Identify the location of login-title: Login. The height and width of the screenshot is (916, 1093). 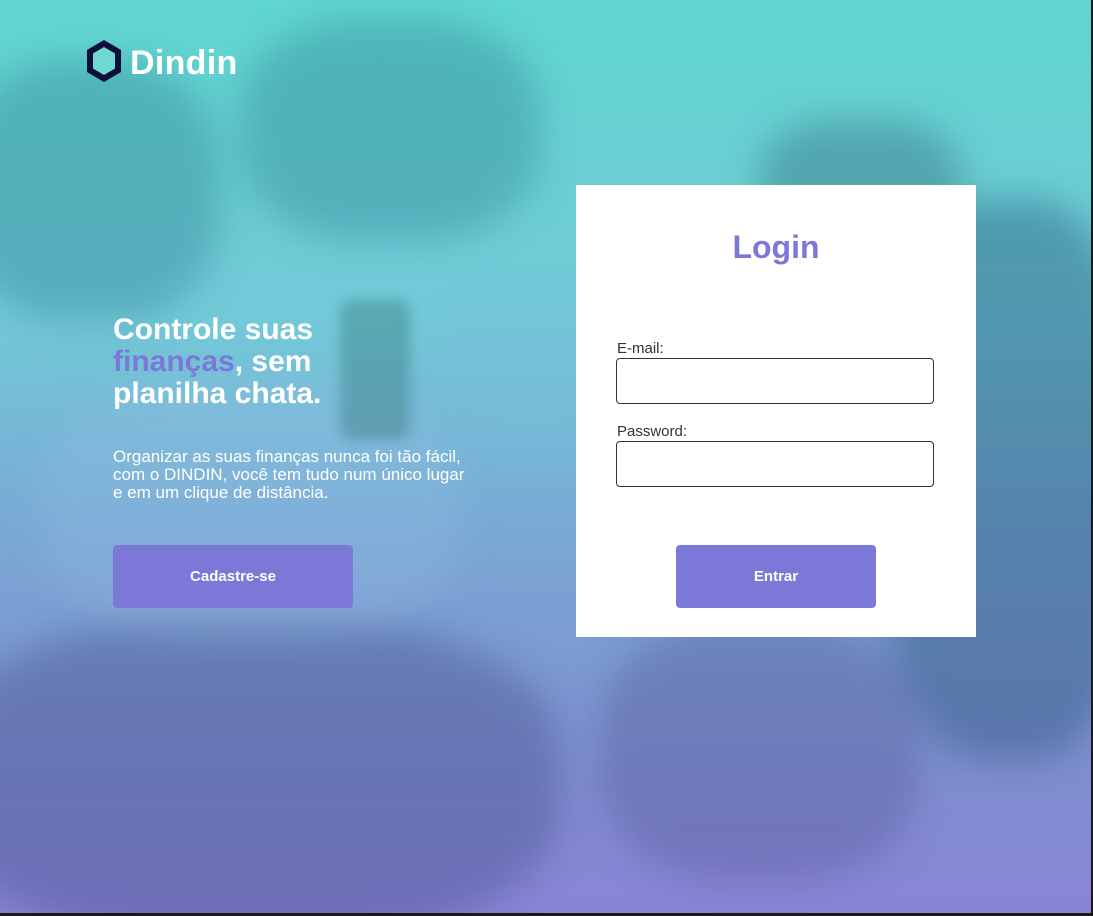
(776, 247).